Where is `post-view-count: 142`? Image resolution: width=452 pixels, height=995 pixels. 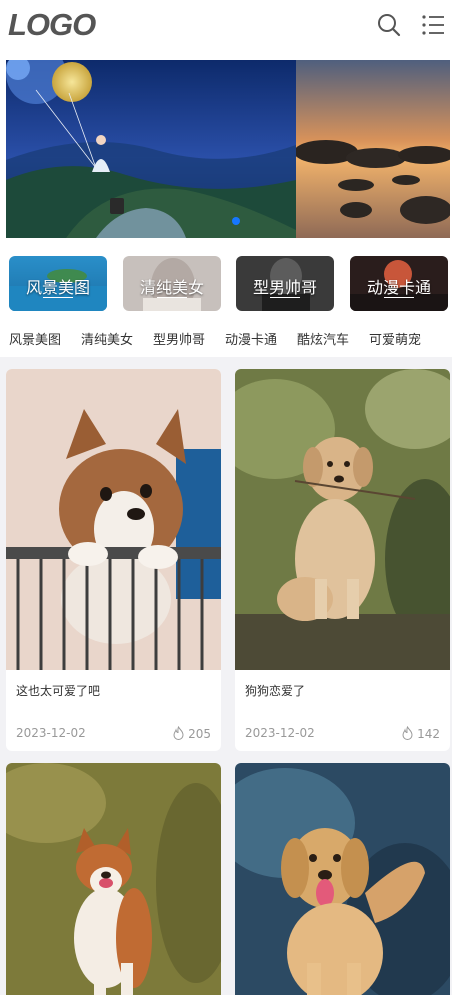
post-view-count: 142 is located at coordinates (428, 734).